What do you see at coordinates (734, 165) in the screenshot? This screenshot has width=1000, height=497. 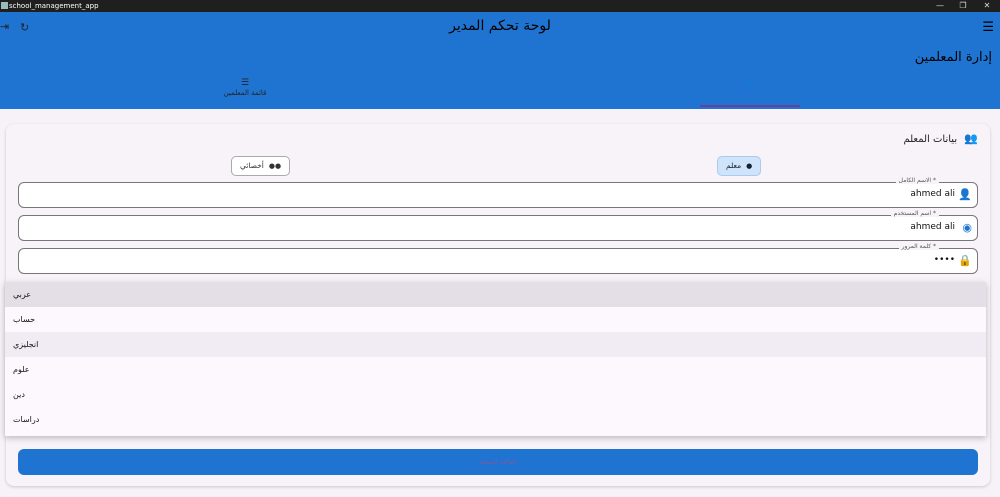 I see `role-teacher-label: معلم` at bounding box center [734, 165].